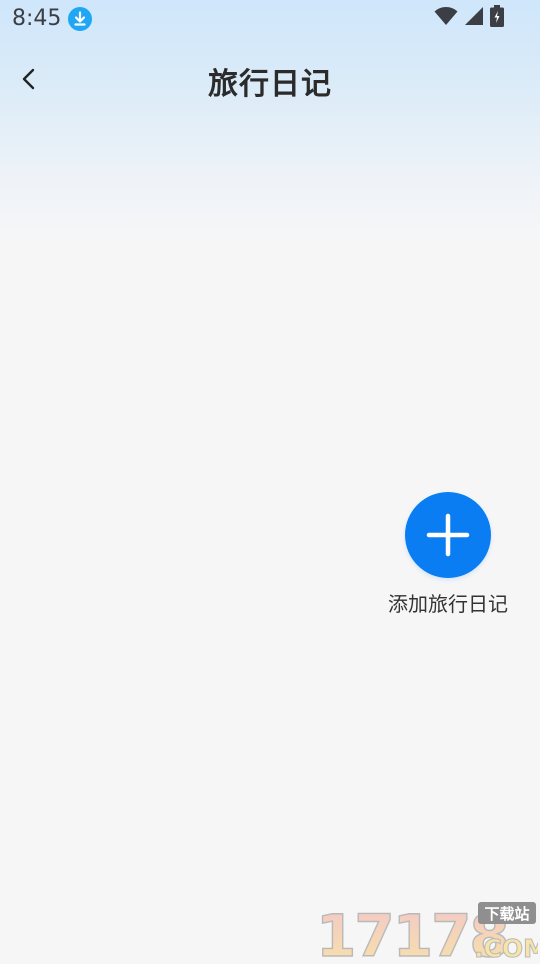  Describe the element at coordinates (427, 931) in the screenshot. I see `site-watermark: 17178 下载站 .COM` at that location.